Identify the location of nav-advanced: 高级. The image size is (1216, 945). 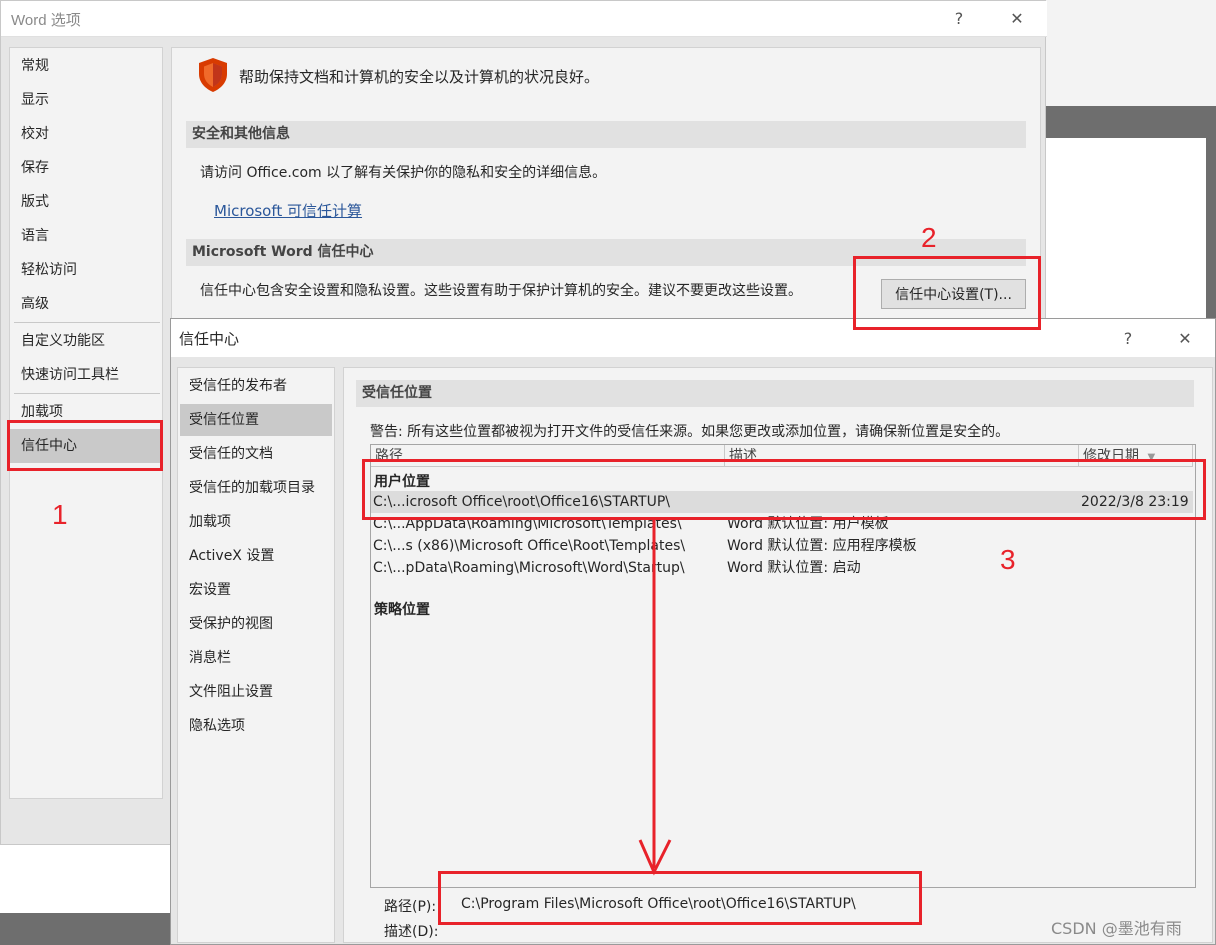
(86, 304).